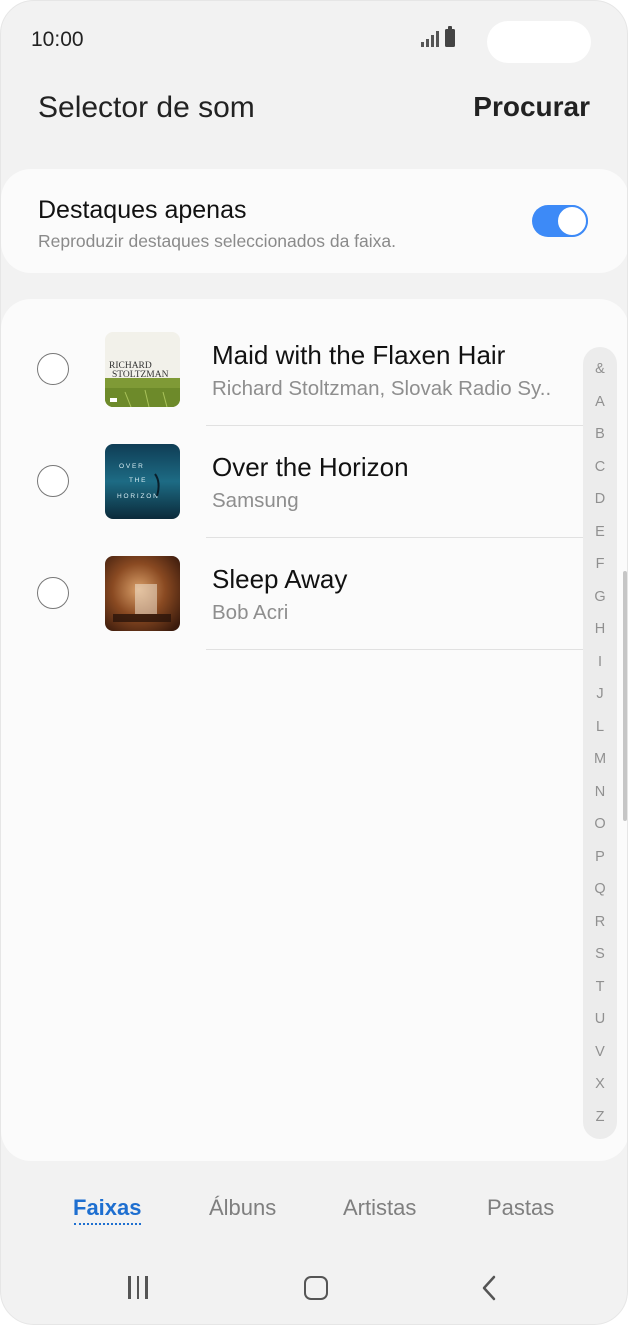 This screenshot has width=628, height=1325. What do you see at coordinates (600, 1052) in the screenshot?
I see `index-letter: V` at bounding box center [600, 1052].